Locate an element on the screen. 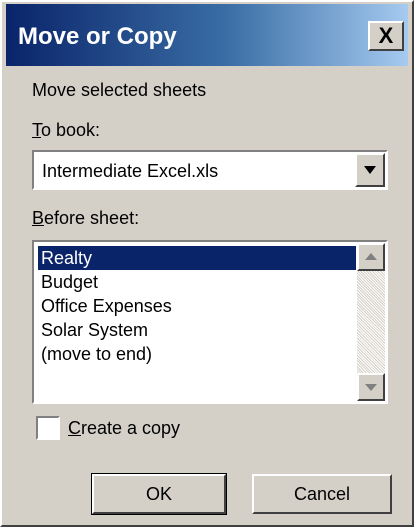 Image resolution: width=414 pixels, height=527 pixels. scroll-up-button is located at coordinates (371, 257).